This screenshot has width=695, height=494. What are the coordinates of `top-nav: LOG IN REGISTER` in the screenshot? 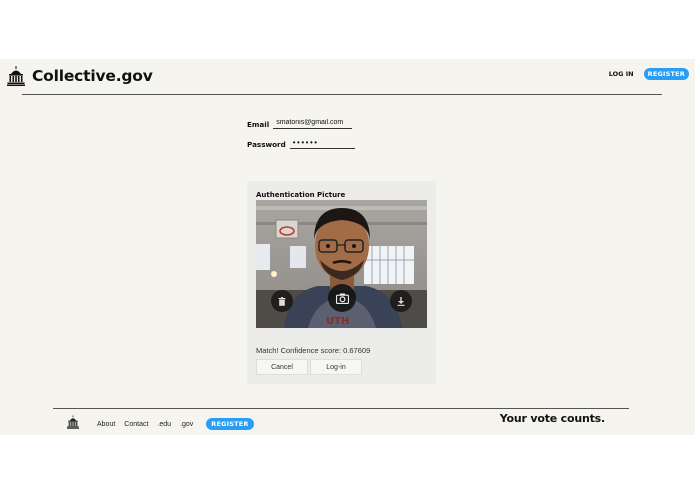 It's located at (649, 74).